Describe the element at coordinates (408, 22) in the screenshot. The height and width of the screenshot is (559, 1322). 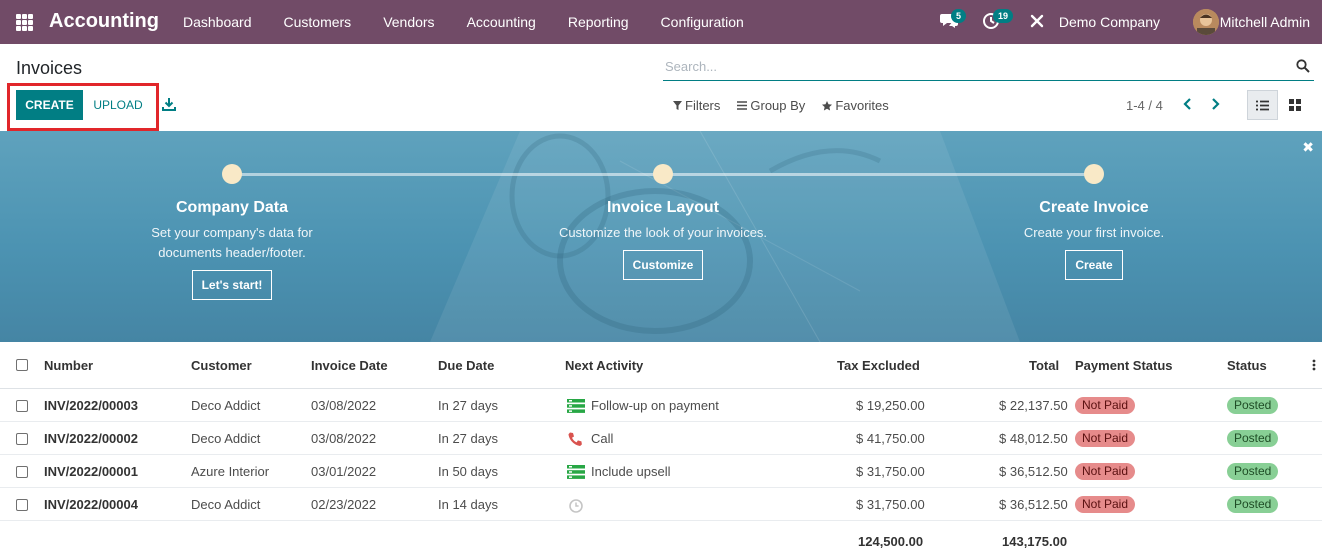
I see `menu-vendors: Vendors` at that location.